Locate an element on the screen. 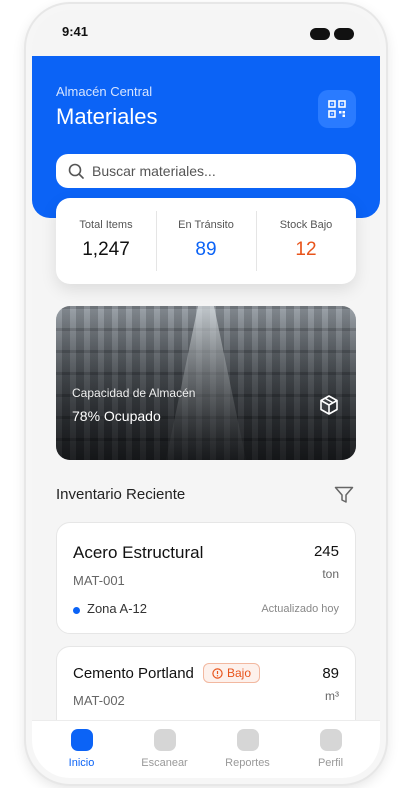  filter-icon is located at coordinates (344, 495).